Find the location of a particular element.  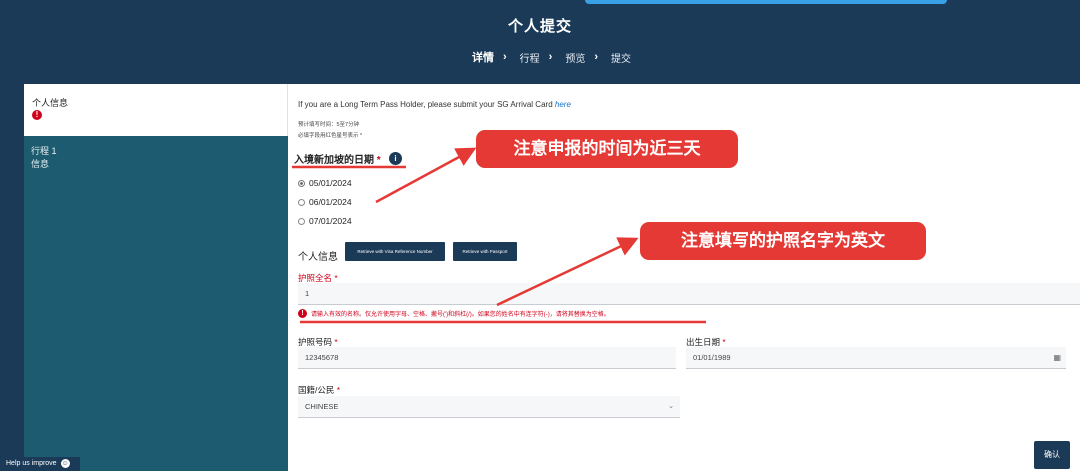

arrival-date-option: 06/01/2024 is located at coordinates (325, 202).